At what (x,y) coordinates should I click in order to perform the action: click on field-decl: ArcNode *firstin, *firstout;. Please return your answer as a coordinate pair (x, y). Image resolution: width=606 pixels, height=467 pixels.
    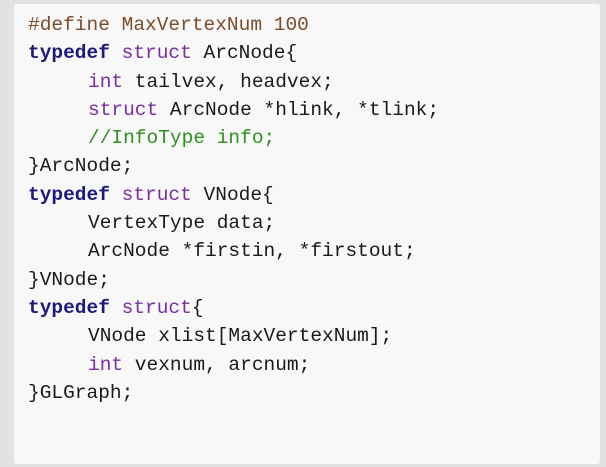
    Looking at the image, I should click on (252, 251).